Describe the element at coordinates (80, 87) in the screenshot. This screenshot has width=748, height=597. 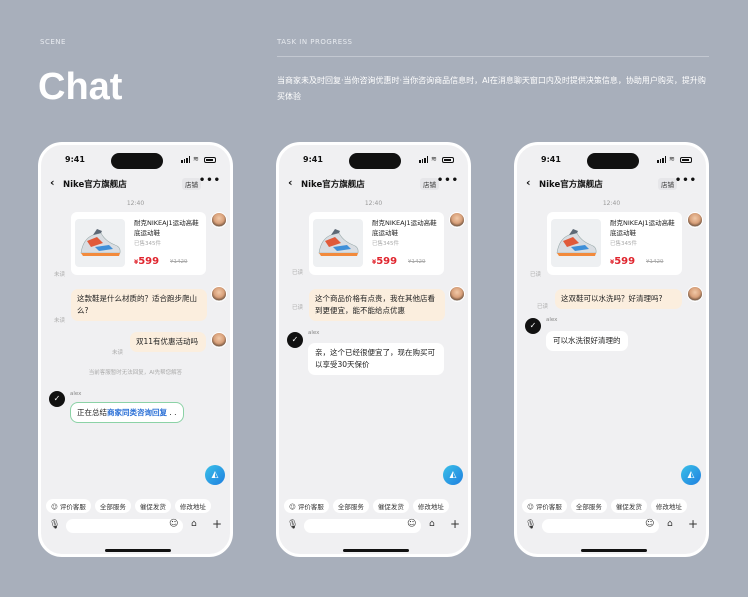
I see `page-title: Chat` at that location.